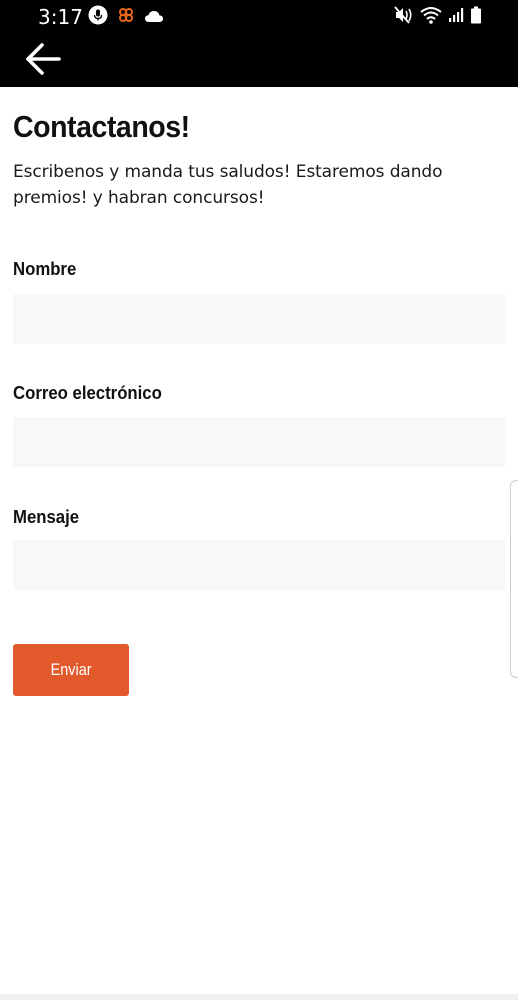  What do you see at coordinates (514, 579) in the screenshot?
I see `edge-panel-handle` at bounding box center [514, 579].